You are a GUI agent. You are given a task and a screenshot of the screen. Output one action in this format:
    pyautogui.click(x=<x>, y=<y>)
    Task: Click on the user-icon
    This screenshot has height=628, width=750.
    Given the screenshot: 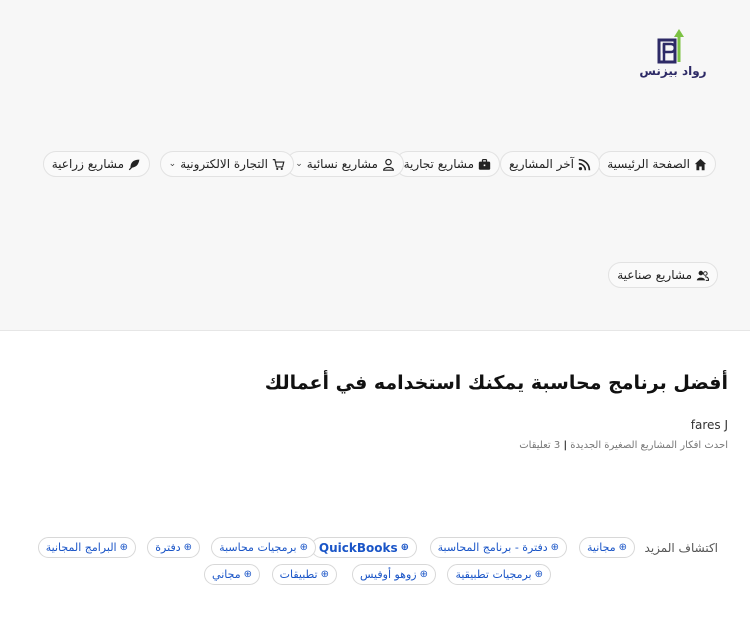 What is the action you would take?
    pyautogui.click(x=388, y=164)
    